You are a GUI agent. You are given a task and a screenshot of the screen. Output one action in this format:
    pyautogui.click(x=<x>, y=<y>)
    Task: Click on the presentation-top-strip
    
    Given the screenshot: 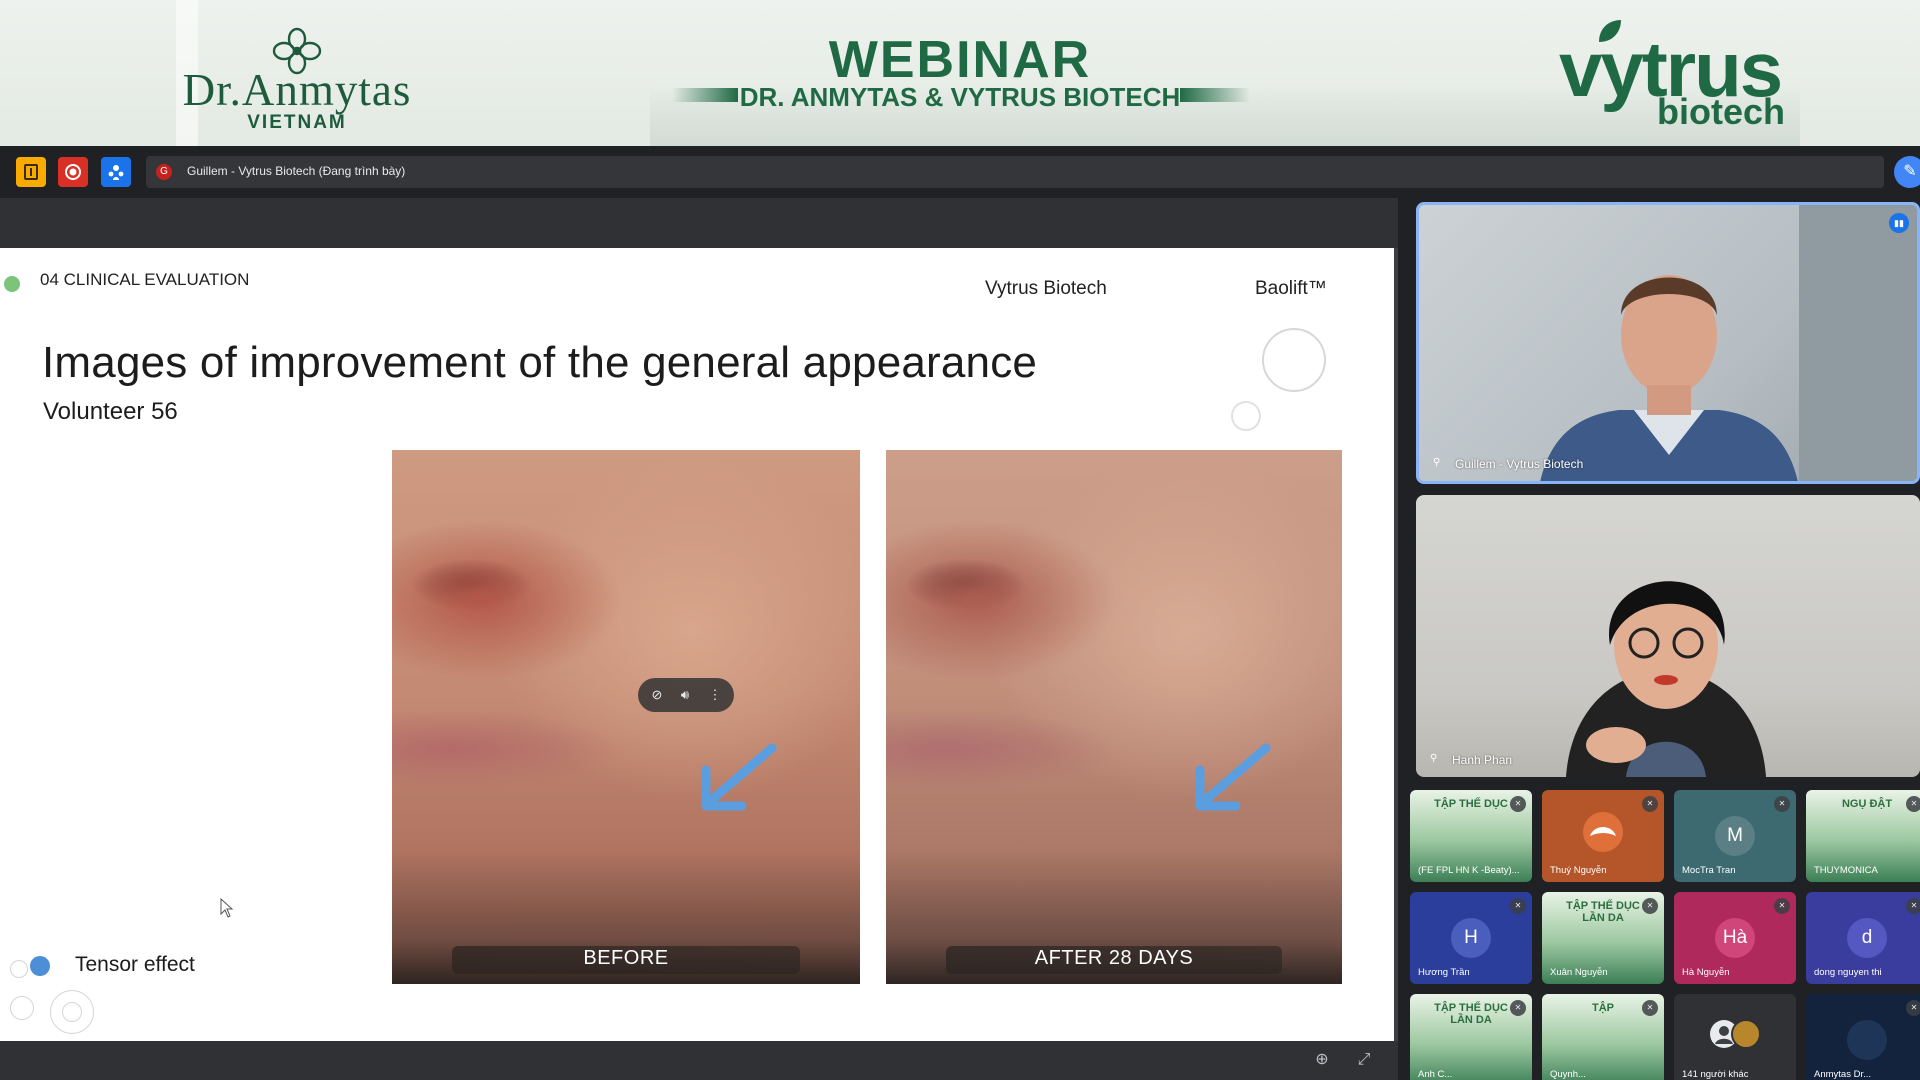 What is the action you would take?
    pyautogui.click(x=699, y=223)
    